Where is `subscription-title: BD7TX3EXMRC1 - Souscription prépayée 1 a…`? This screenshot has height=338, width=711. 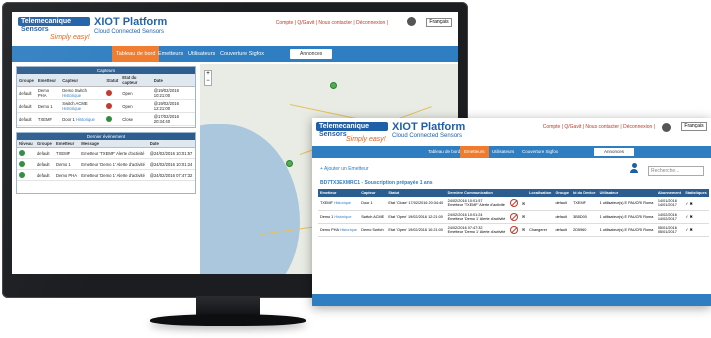
subscription-title: BD7TX3EXMRC1 - Souscription prépayée 1 a… is located at coordinates (376, 183).